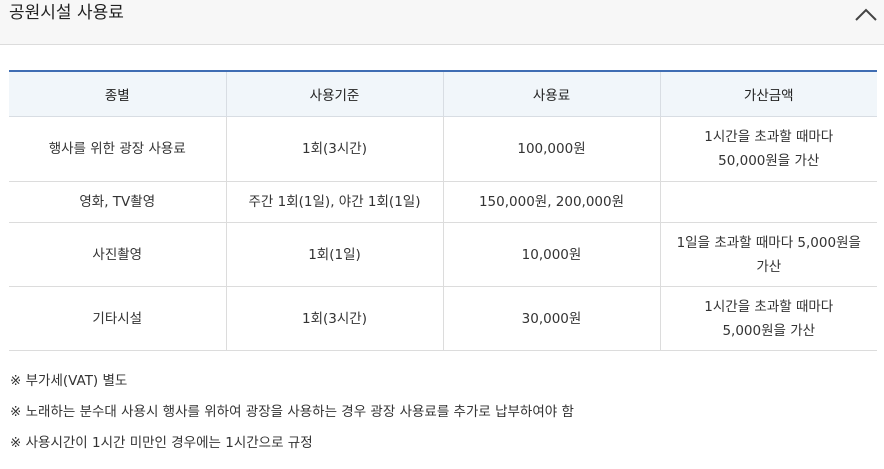 This screenshot has width=884, height=469. Describe the element at coordinates (769, 330) in the screenshot. I see `surcharge-line: 5,000원을 가산` at that location.